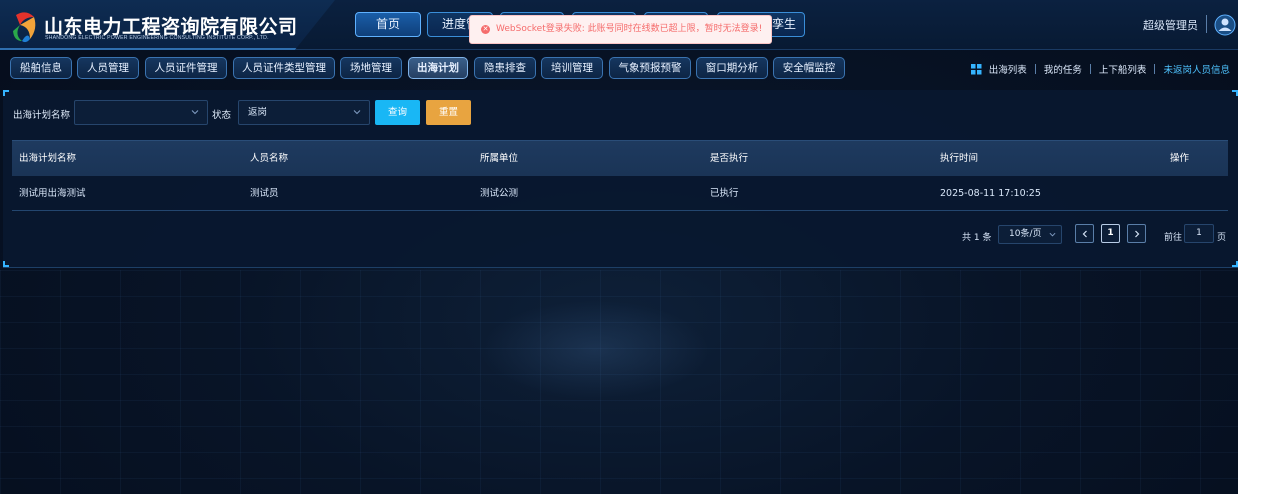 This screenshot has width=1262, height=494. I want to click on table-cell: 2025-08-11 17:10:25, so click(990, 193).